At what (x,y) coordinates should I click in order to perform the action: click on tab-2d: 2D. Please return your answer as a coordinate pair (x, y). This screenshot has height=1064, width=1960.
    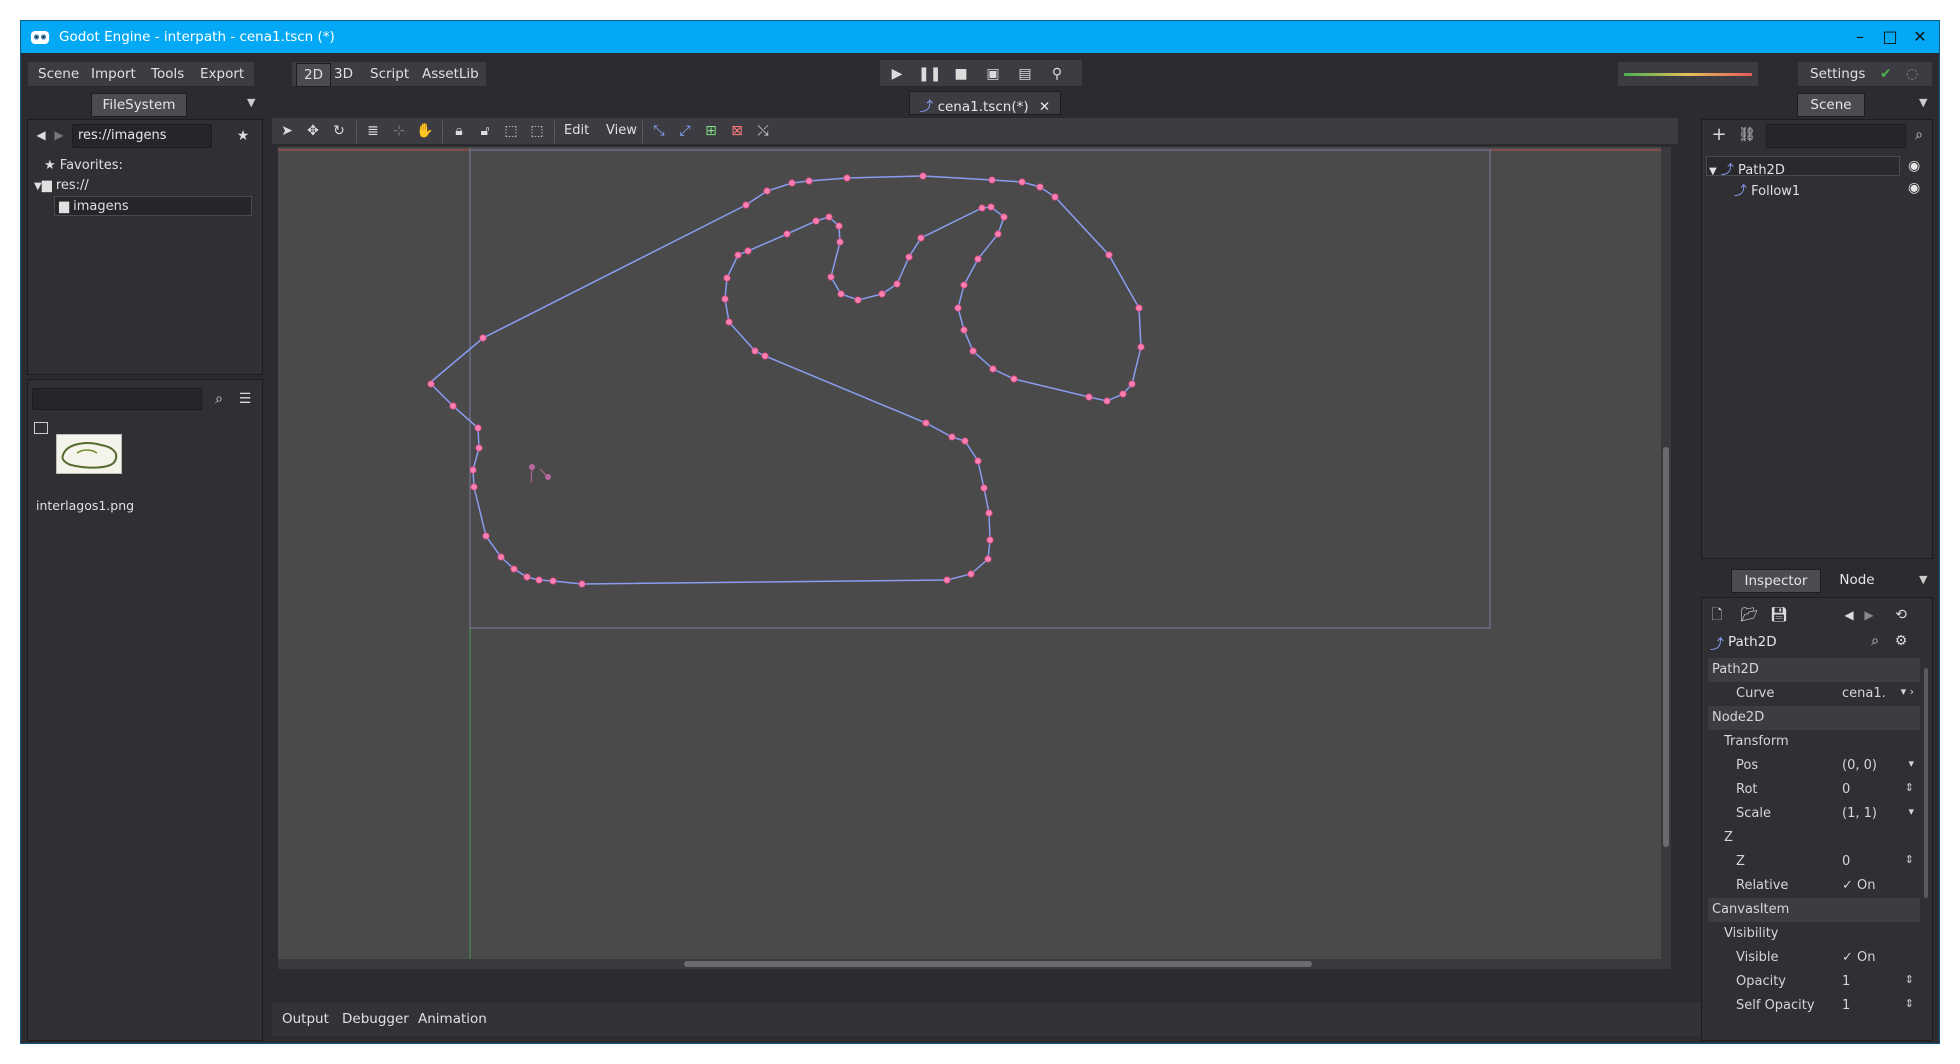
    Looking at the image, I should click on (313, 75).